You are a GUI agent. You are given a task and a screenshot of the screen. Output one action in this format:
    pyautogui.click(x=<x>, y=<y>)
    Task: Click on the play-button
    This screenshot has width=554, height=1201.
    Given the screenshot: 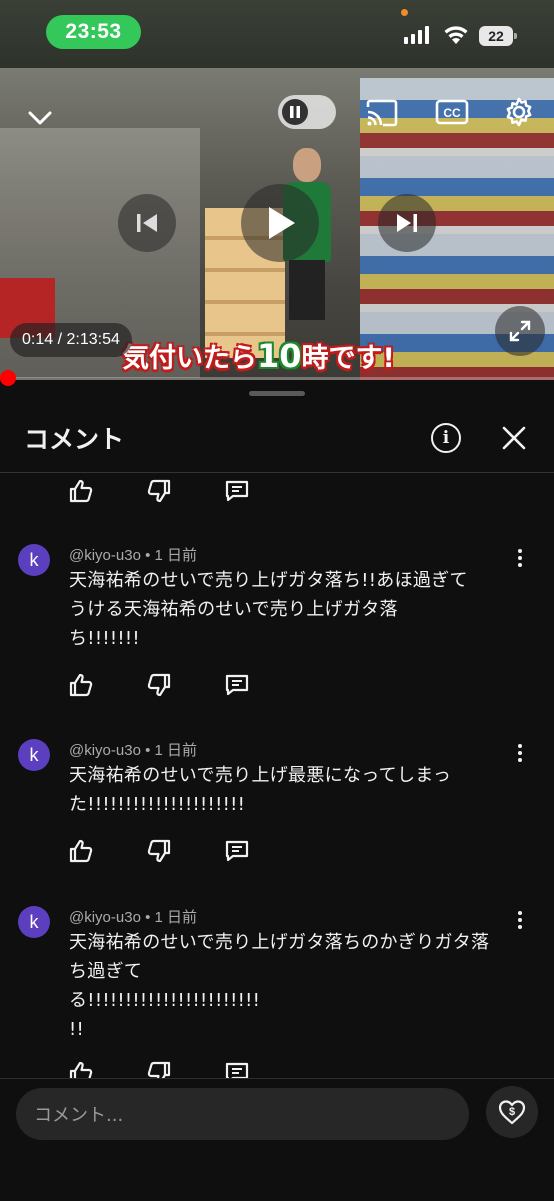 What is the action you would take?
    pyautogui.click(x=280, y=223)
    